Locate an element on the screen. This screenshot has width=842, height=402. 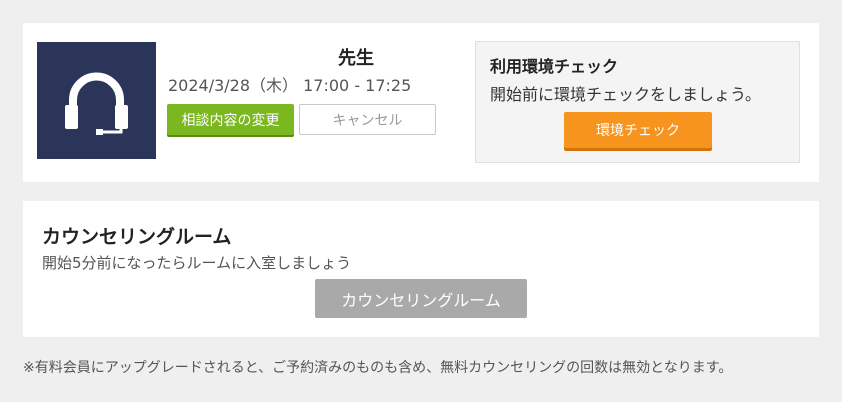
environment-check-button: 環境チェック is located at coordinates (638, 130).